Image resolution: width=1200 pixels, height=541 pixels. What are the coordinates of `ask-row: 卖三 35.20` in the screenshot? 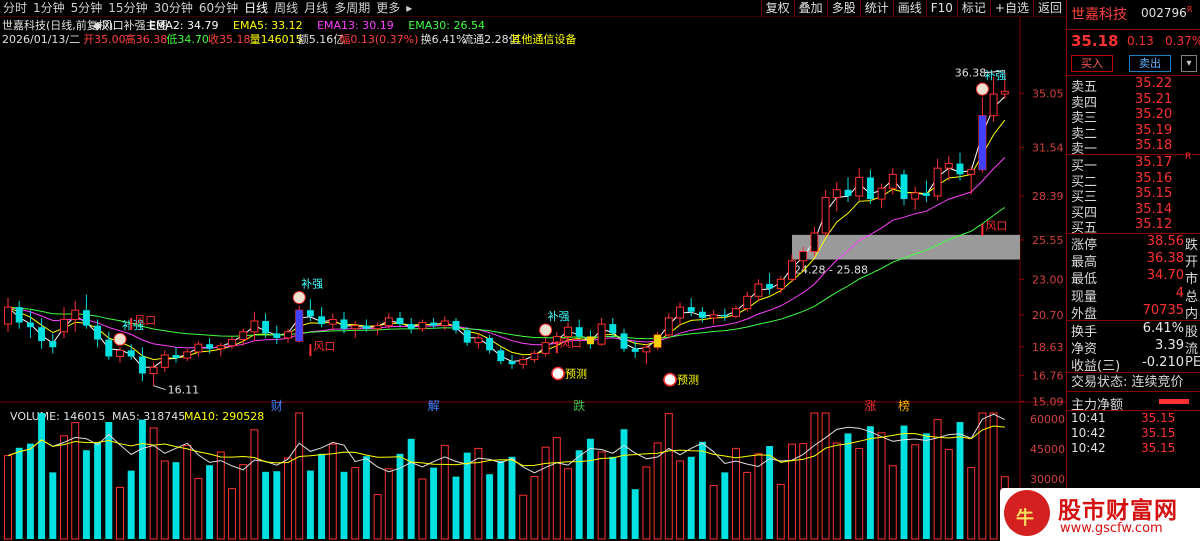 It's located at (1133, 116).